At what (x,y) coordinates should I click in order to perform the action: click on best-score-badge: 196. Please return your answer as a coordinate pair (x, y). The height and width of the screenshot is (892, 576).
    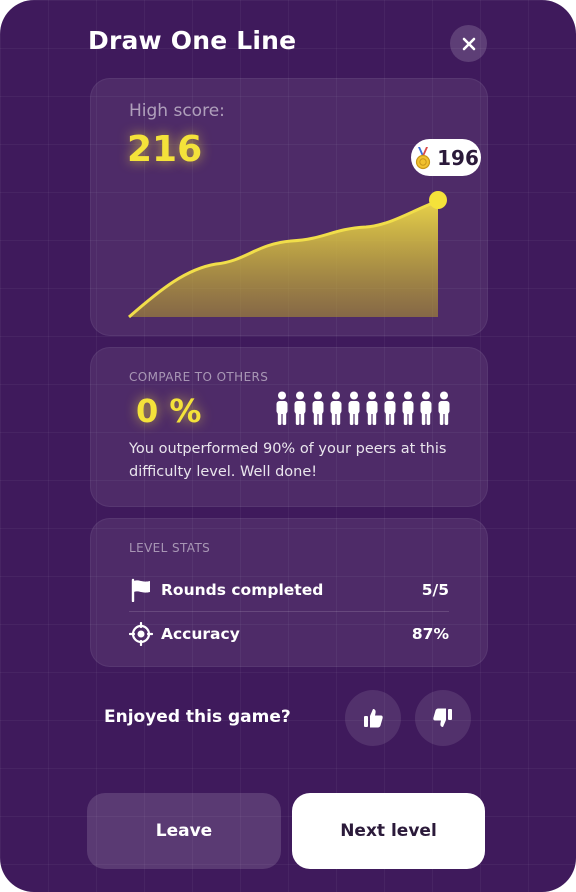
    Looking at the image, I should click on (446, 157).